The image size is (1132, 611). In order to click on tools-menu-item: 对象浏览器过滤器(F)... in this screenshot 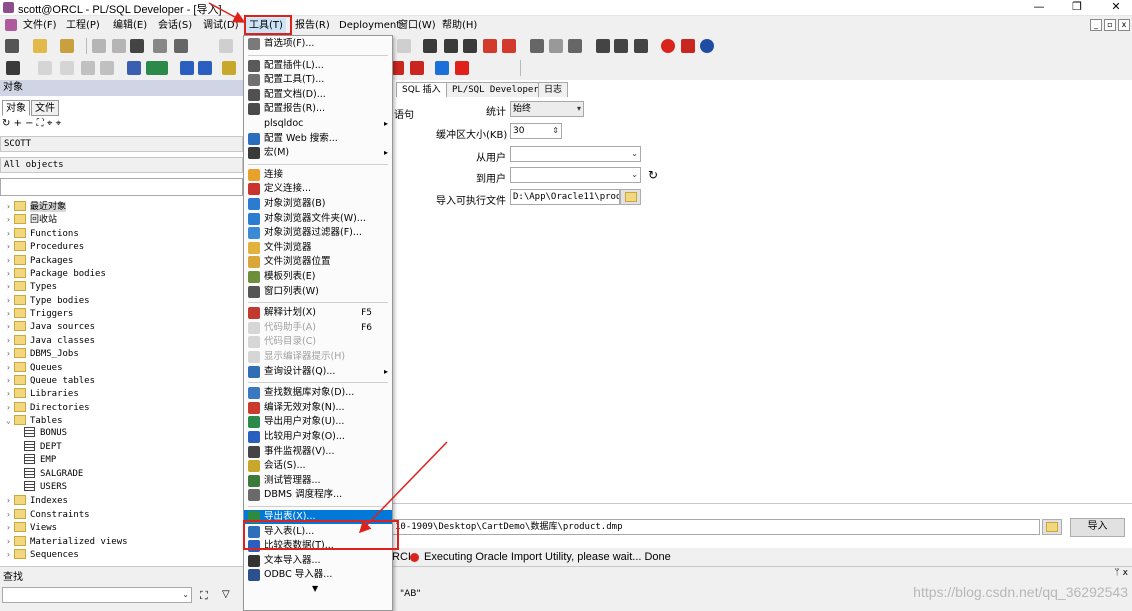, I will do `click(318, 233)`.